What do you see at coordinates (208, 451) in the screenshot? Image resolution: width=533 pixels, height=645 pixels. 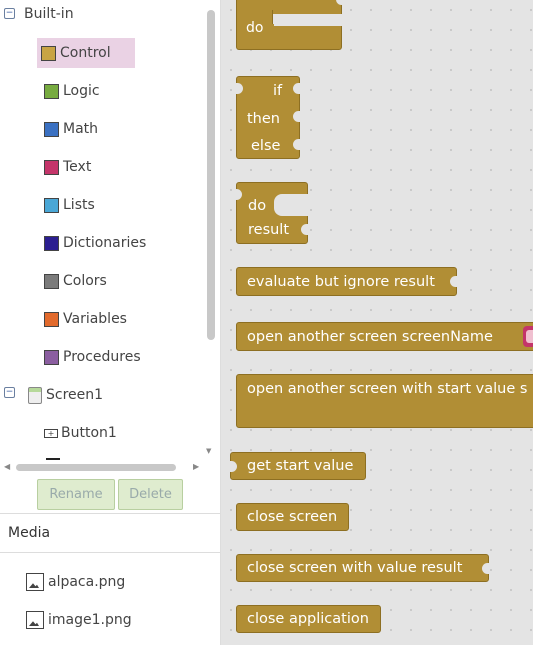 I see `scroll-down-arrow-icon: ▼` at bounding box center [208, 451].